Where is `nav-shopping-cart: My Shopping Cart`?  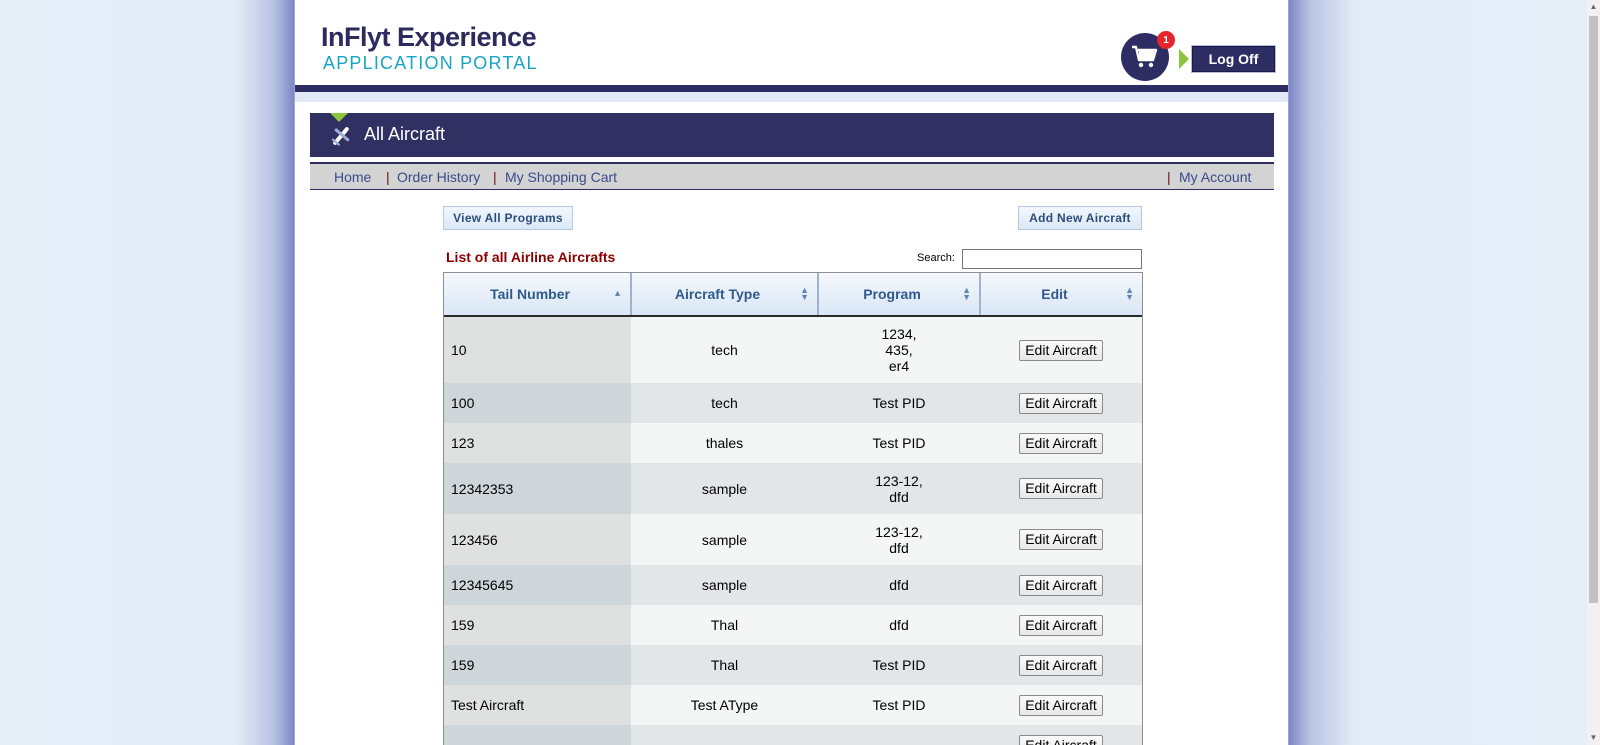
nav-shopping-cart: My Shopping Cart is located at coordinates (561, 177).